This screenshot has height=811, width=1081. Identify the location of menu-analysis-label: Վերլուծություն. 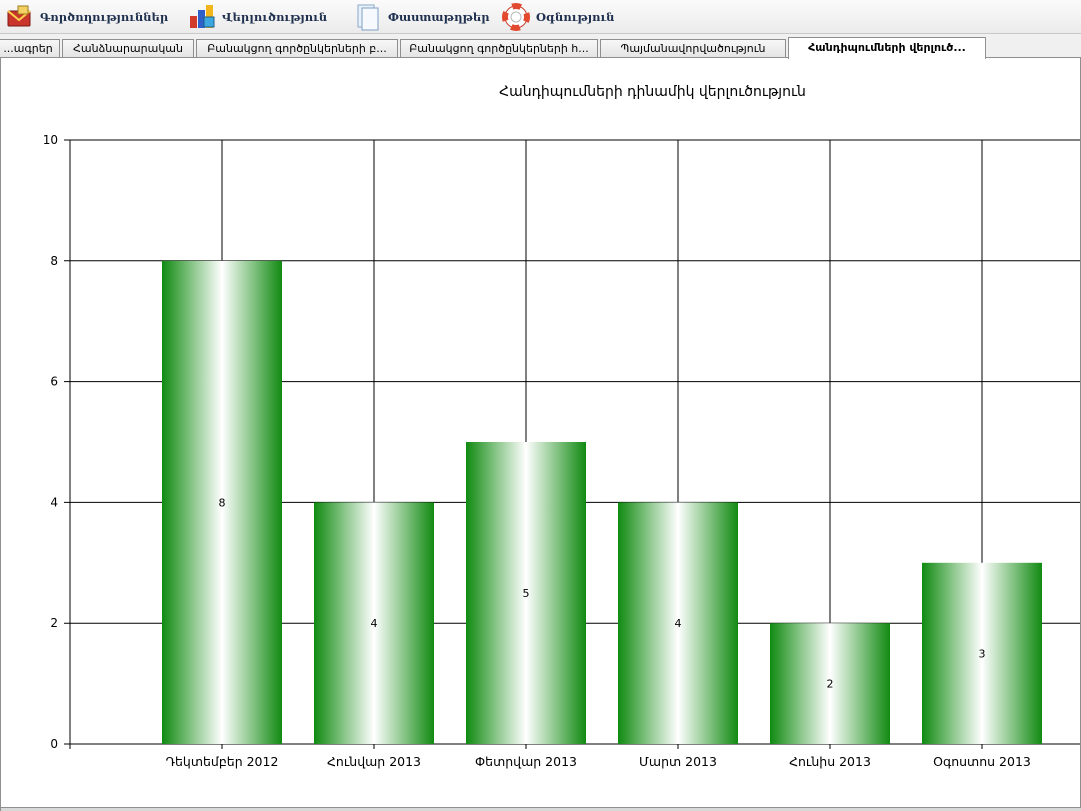
(275, 17).